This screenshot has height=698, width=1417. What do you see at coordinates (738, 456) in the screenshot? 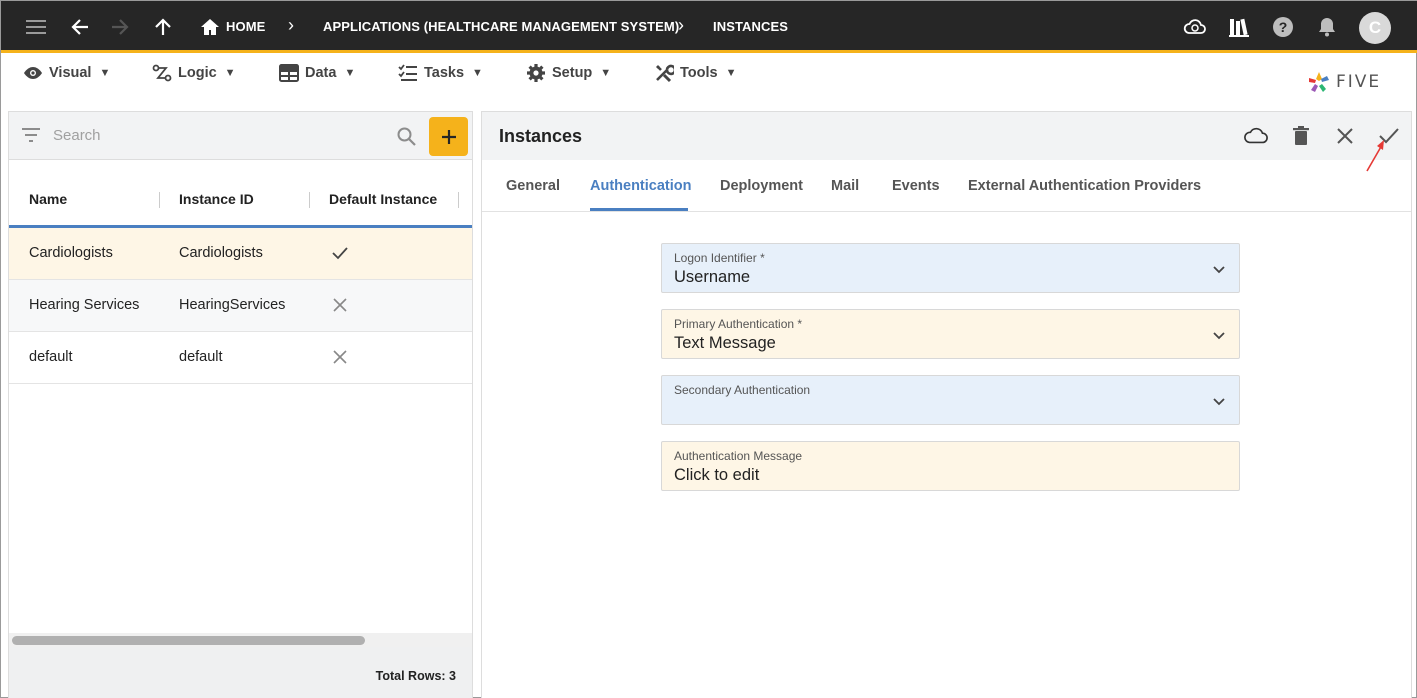
I see `field-label: Authentication Message` at bounding box center [738, 456].